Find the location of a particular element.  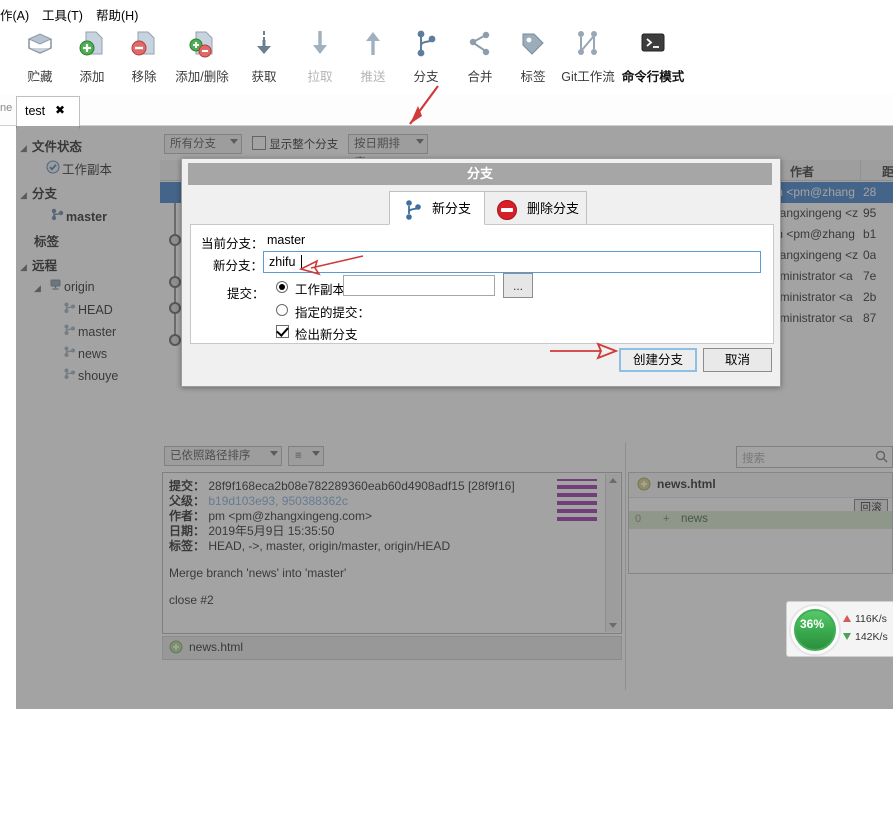

dialog-tabs: 新分支 删除分支 is located at coordinates (481, 206).